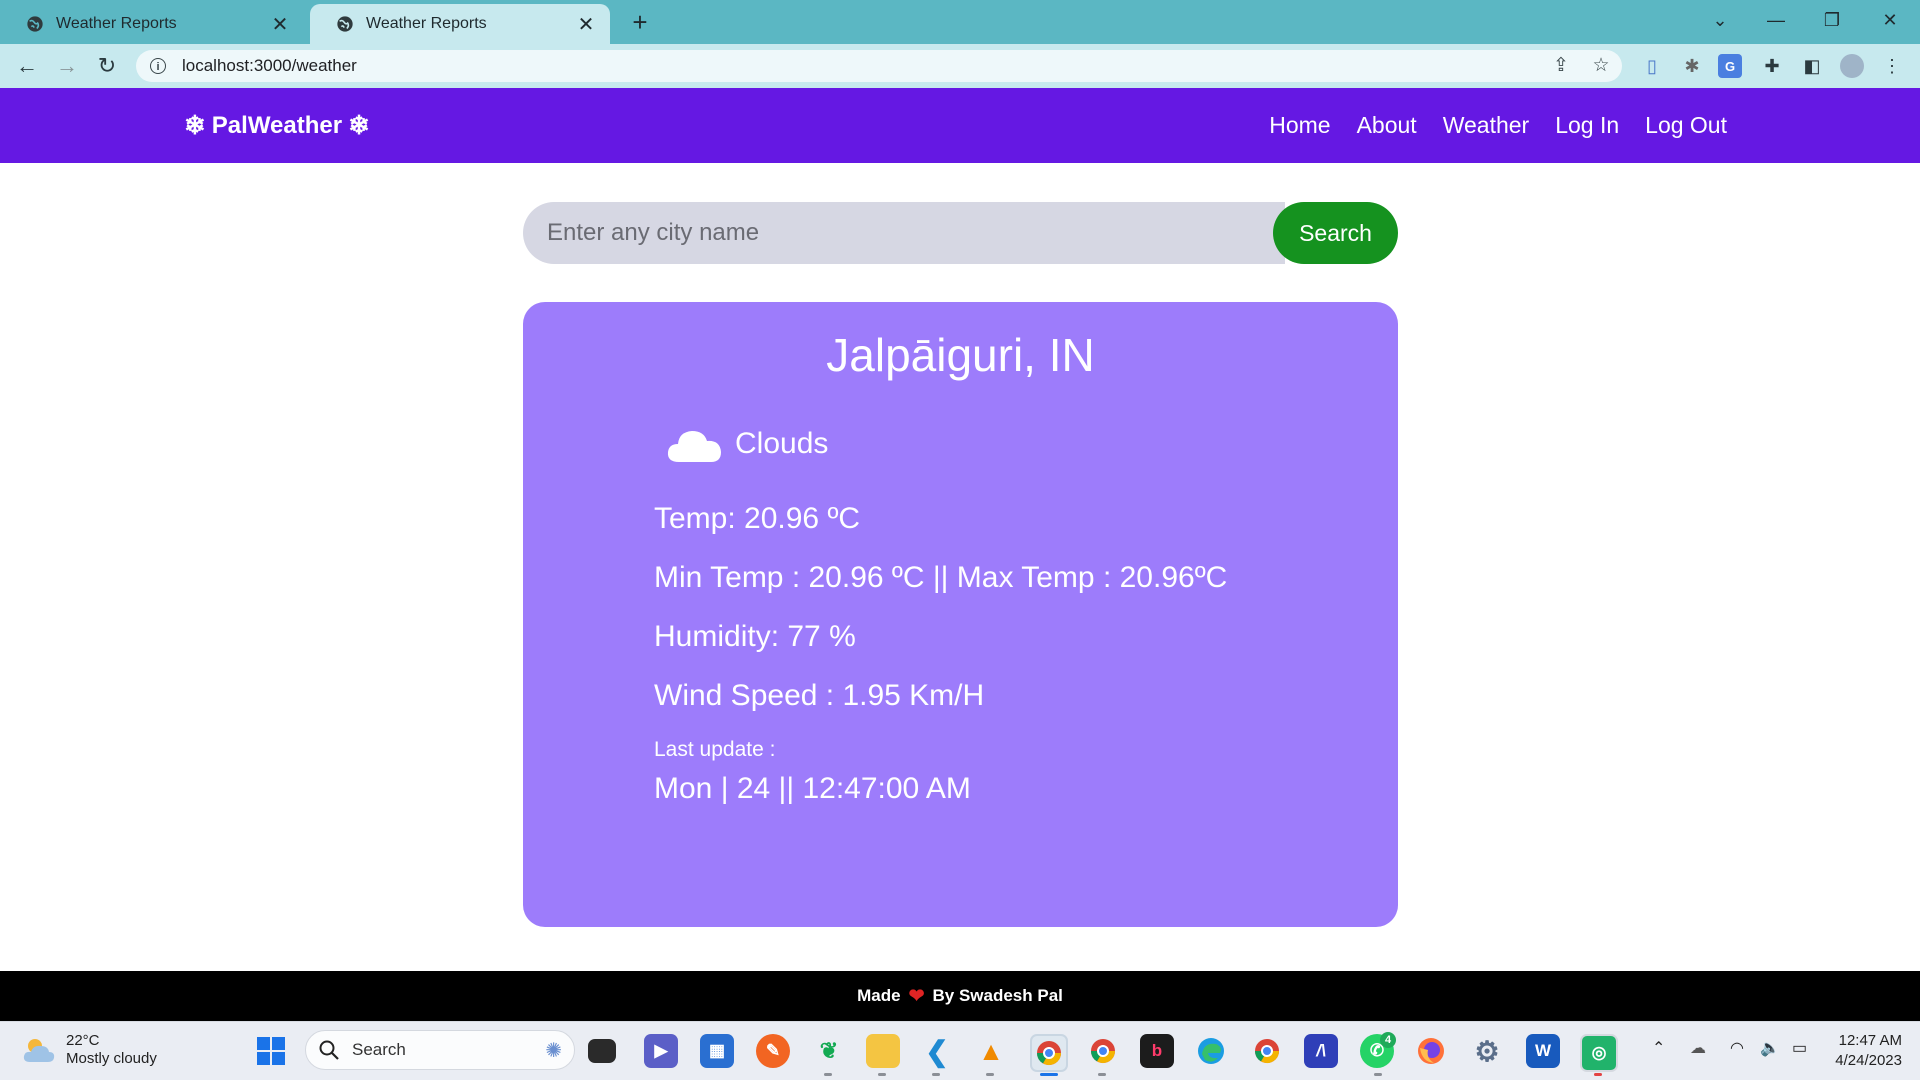 The height and width of the screenshot is (1080, 1920). What do you see at coordinates (715, 749) in the screenshot?
I see `last-update-label: Last update :` at bounding box center [715, 749].